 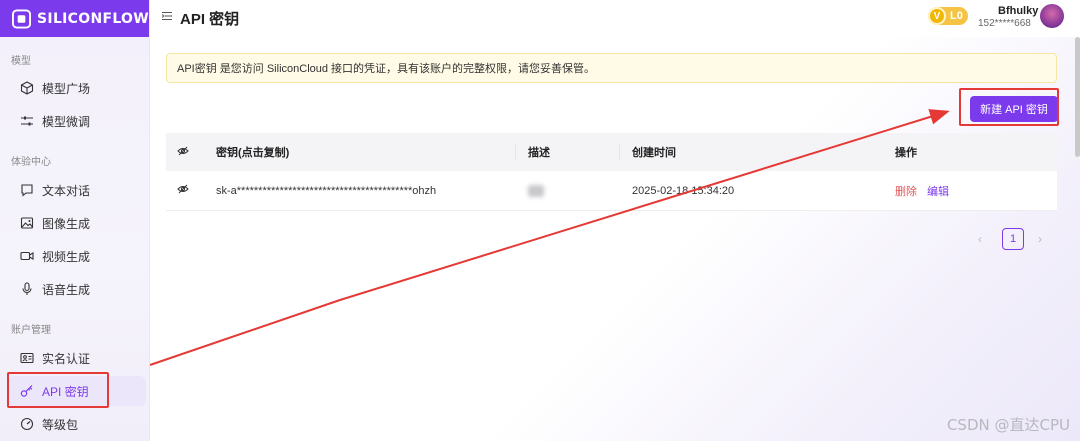 What do you see at coordinates (31, 162) in the screenshot?
I see `section-label-experience: 体验中心` at bounding box center [31, 162].